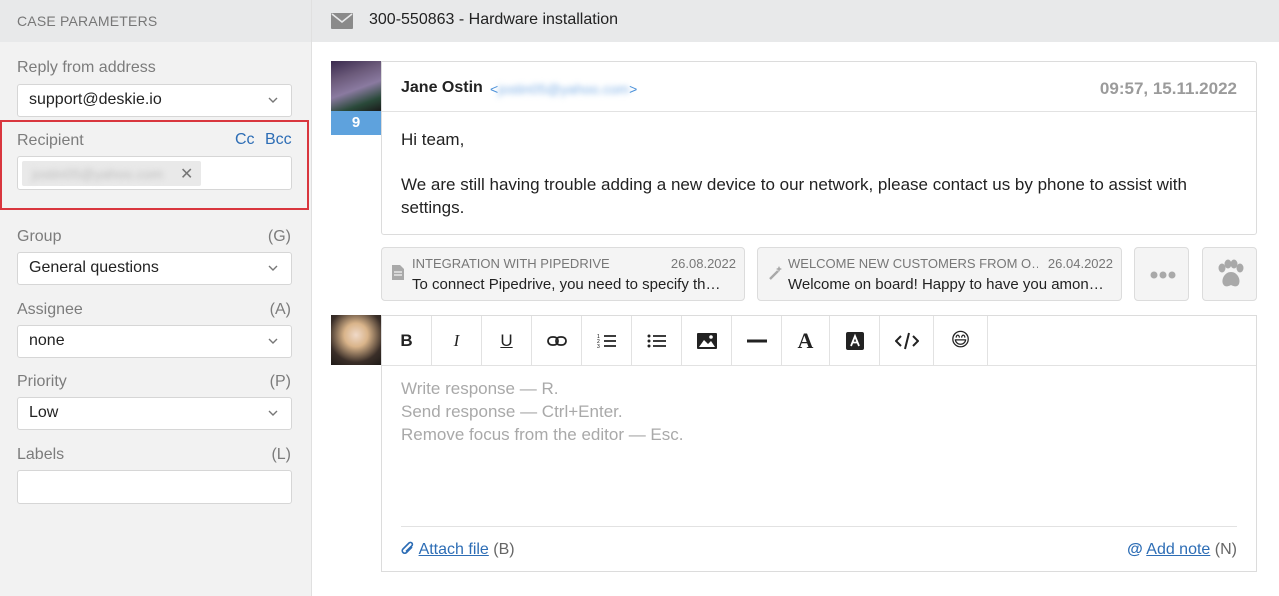 Image resolution: width=1279 pixels, height=596 pixels. I want to click on ordered-list-button: 1 2 3, so click(607, 340).